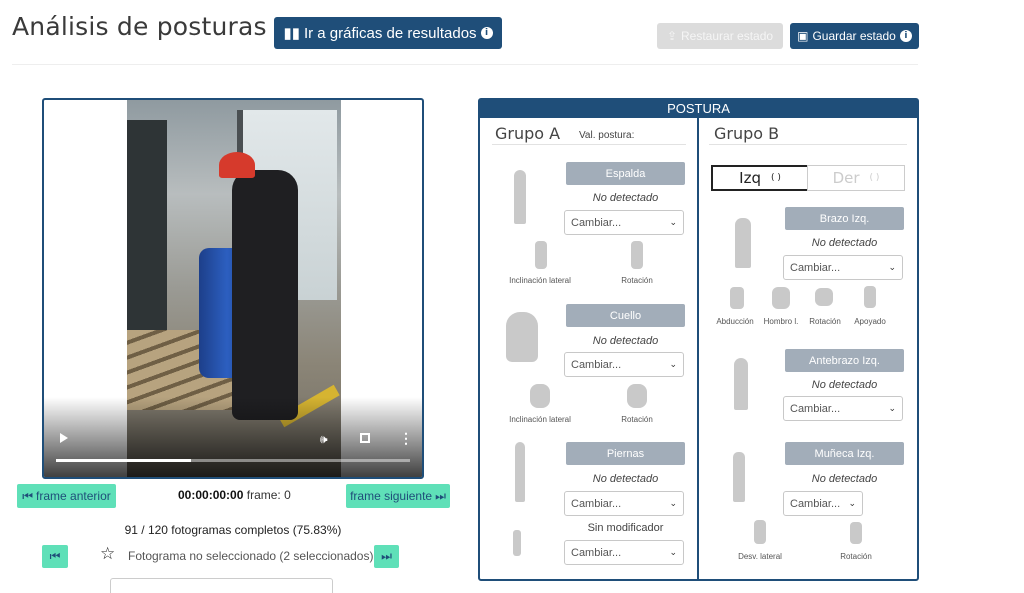 This screenshot has width=1024, height=593. What do you see at coordinates (625, 315) in the screenshot?
I see `neck-segment-button: Cuello` at bounding box center [625, 315].